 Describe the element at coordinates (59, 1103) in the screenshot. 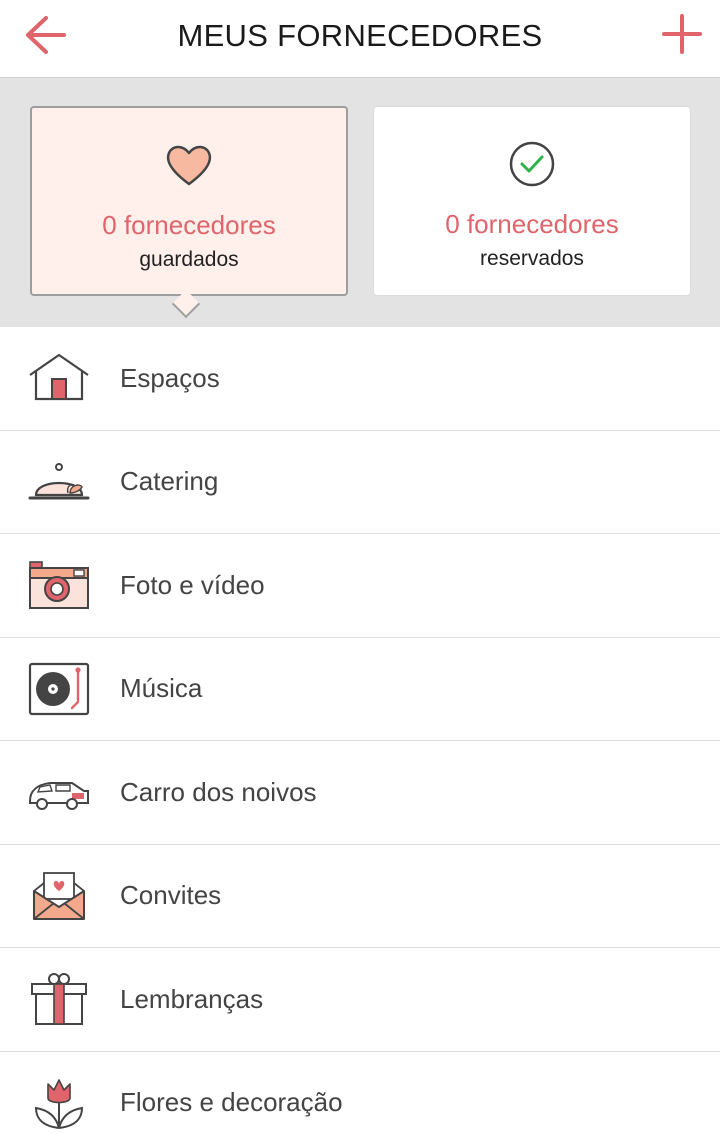

I see `tulip-icon` at that location.